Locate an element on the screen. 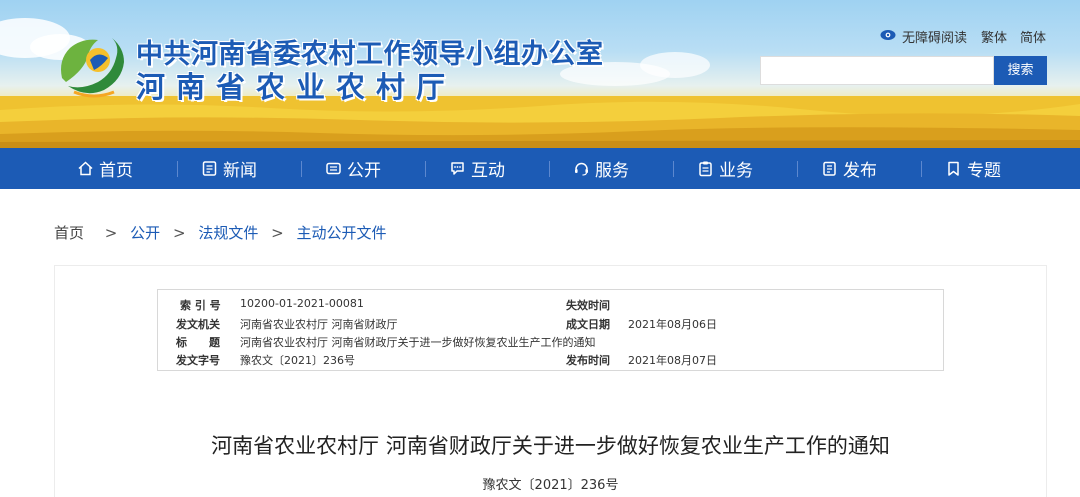  department-logo-icon is located at coordinates (92, 68).